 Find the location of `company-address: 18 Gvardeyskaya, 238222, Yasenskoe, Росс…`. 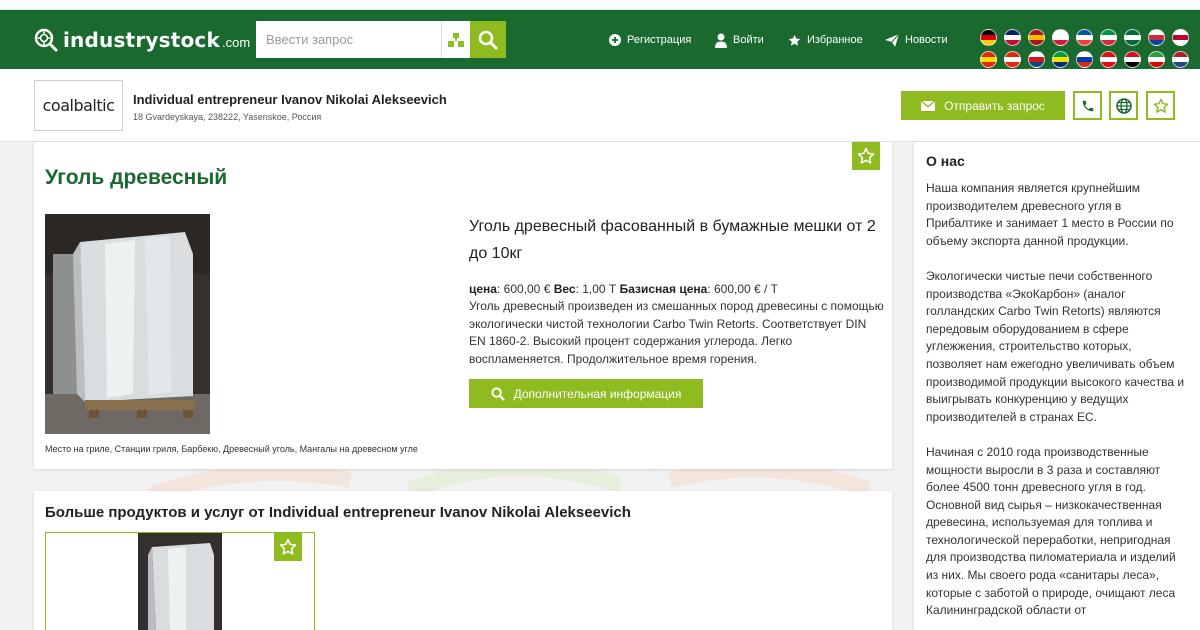

company-address: 18 Gvardeyskaya, 238222, Yasenskoe, Росс… is located at coordinates (227, 117).